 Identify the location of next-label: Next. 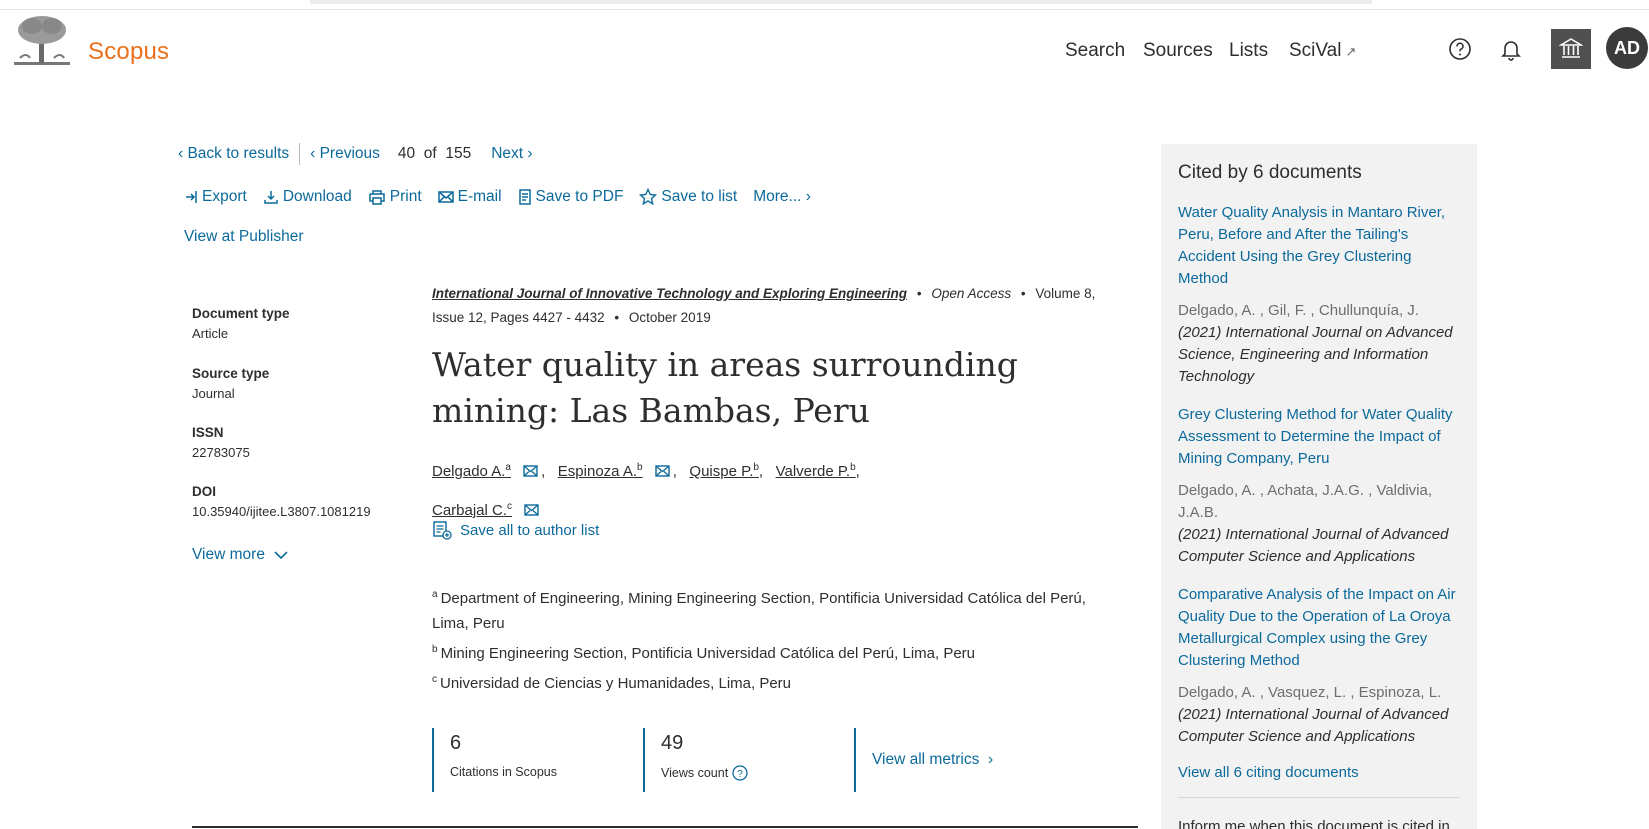
(507, 153).